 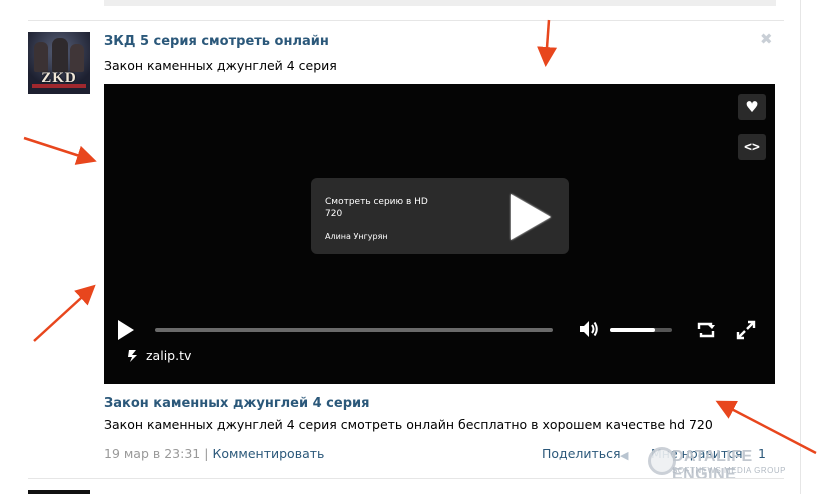 I want to click on close-icon: ✖, so click(x=766, y=39).